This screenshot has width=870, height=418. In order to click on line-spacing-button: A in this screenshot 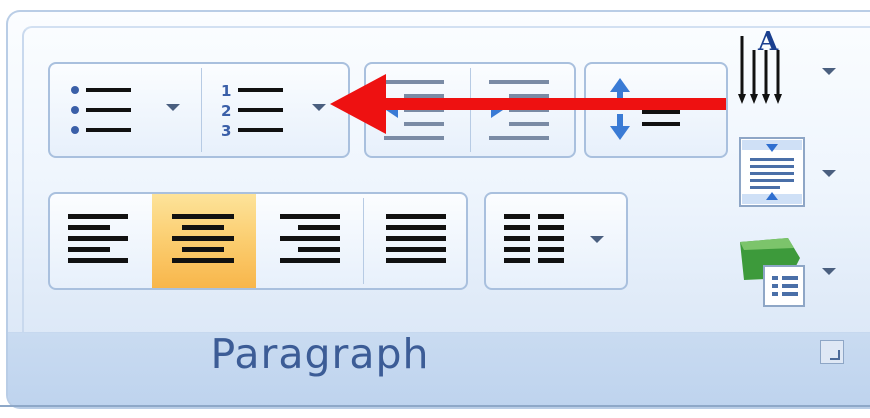, I will do `click(789, 67)`.